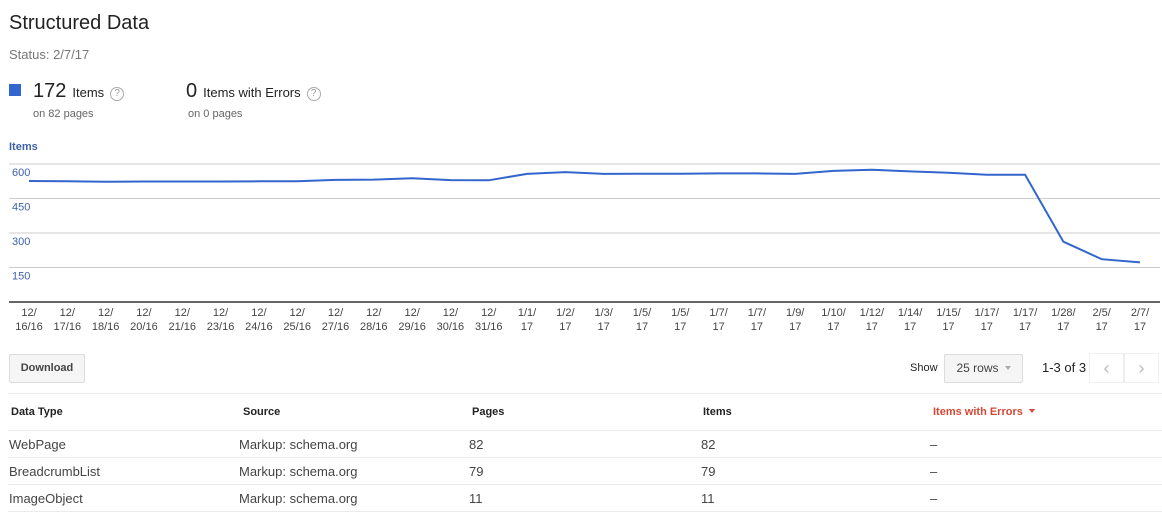 This screenshot has height=518, width=1162. I want to click on x-tick-label: 1/2/, so click(565, 313).